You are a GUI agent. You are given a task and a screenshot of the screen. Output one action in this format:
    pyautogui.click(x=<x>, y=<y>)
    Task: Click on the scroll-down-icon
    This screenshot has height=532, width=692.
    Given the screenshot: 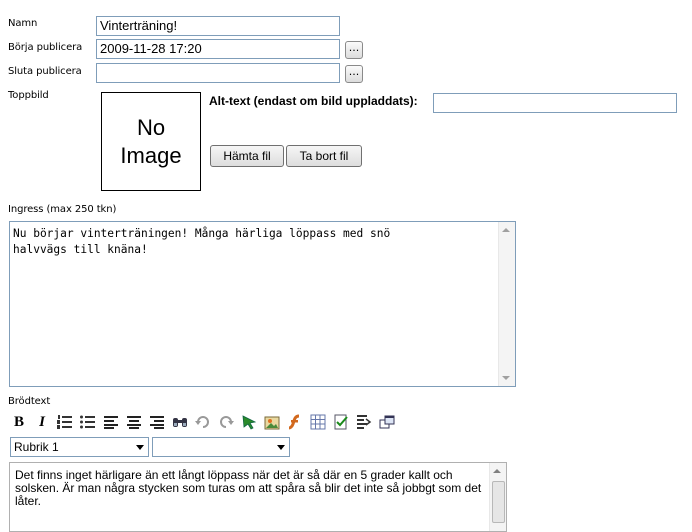 What is the action you would take?
    pyautogui.click(x=506, y=378)
    